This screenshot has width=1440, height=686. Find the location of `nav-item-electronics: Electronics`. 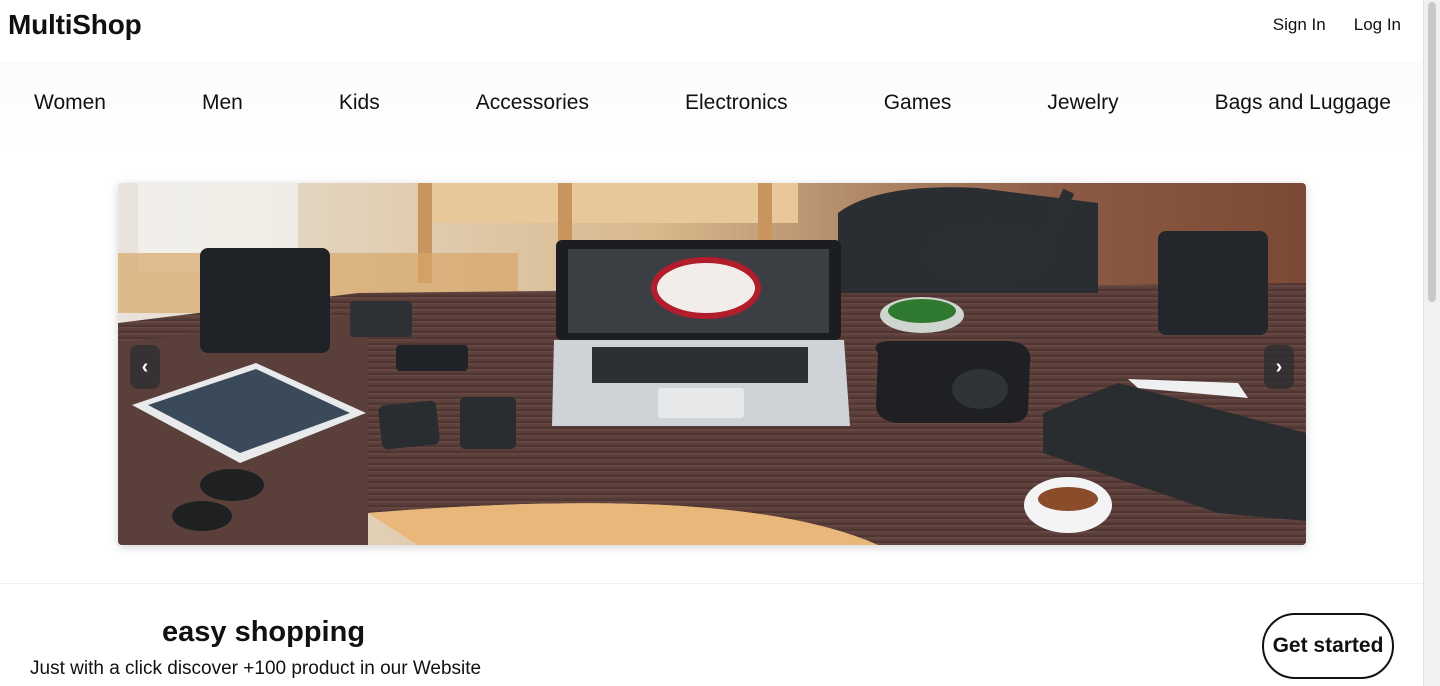

nav-item-electronics: Electronics is located at coordinates (736, 103).